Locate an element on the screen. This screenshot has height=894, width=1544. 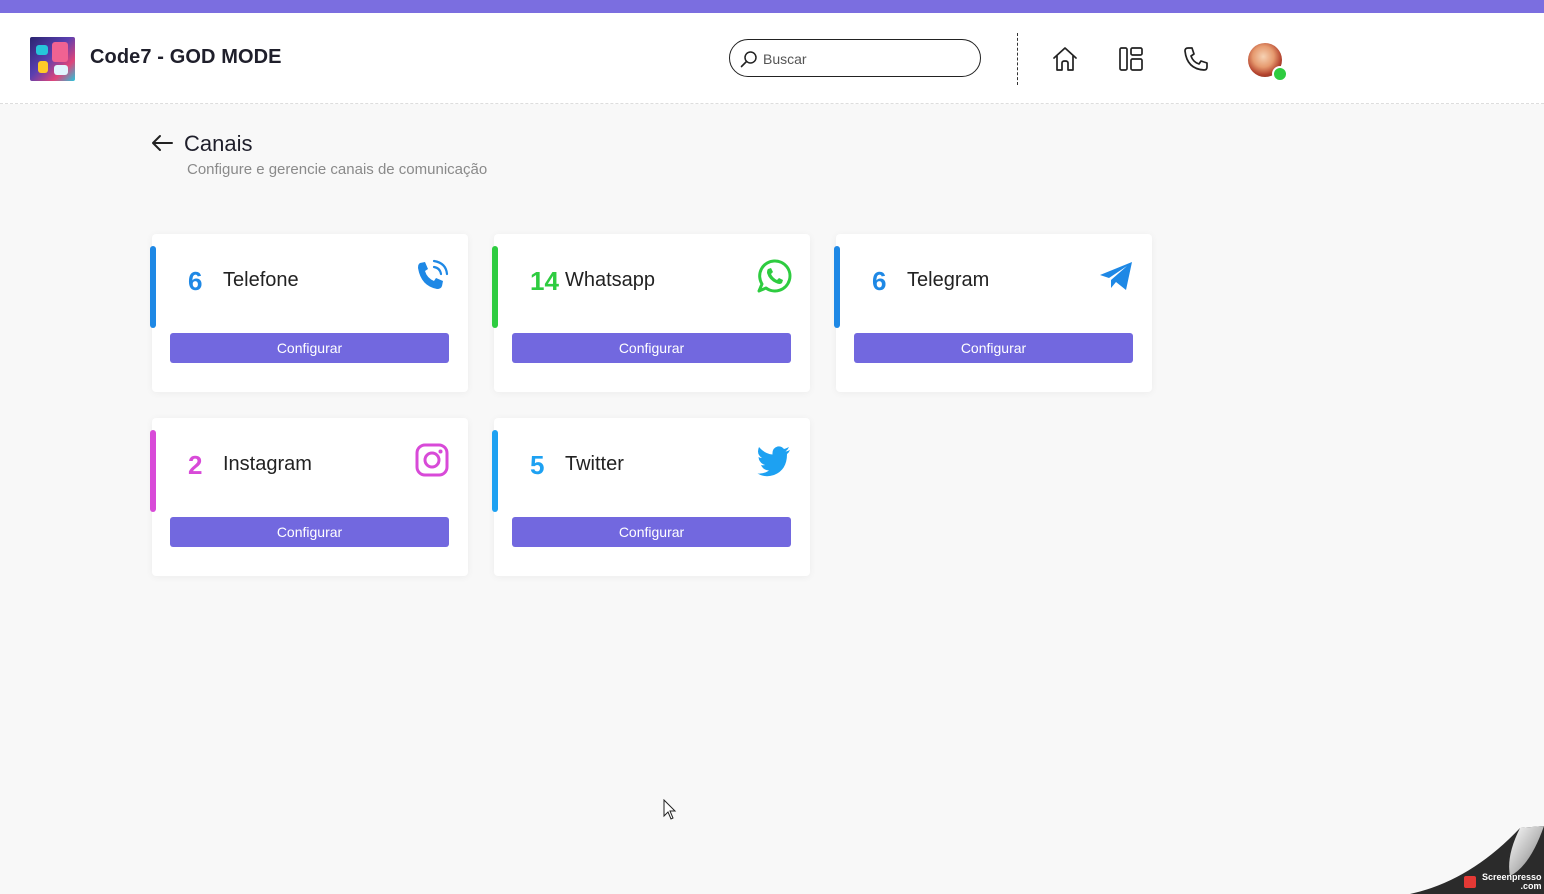
online-status-indicator is located at coordinates (1280, 74).